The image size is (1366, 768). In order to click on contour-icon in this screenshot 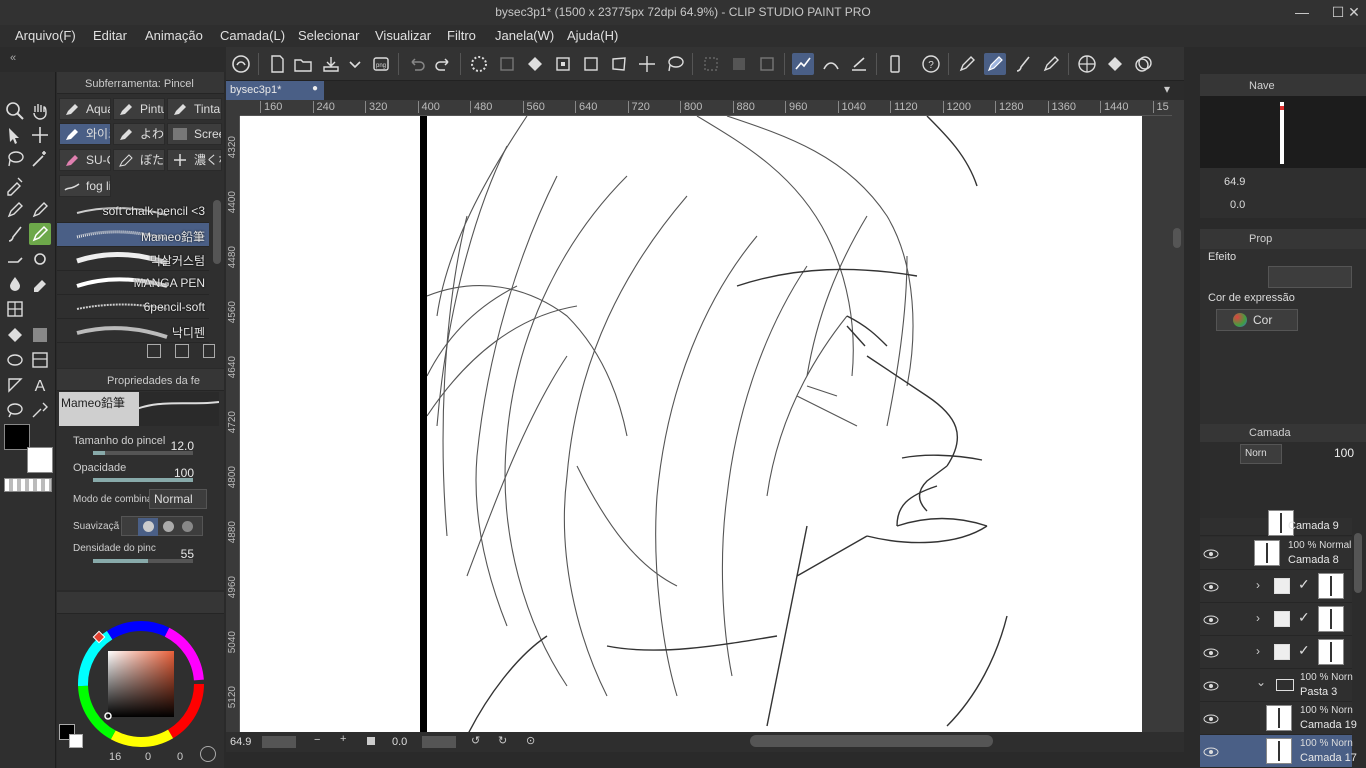, I will do `click(15, 360)`.